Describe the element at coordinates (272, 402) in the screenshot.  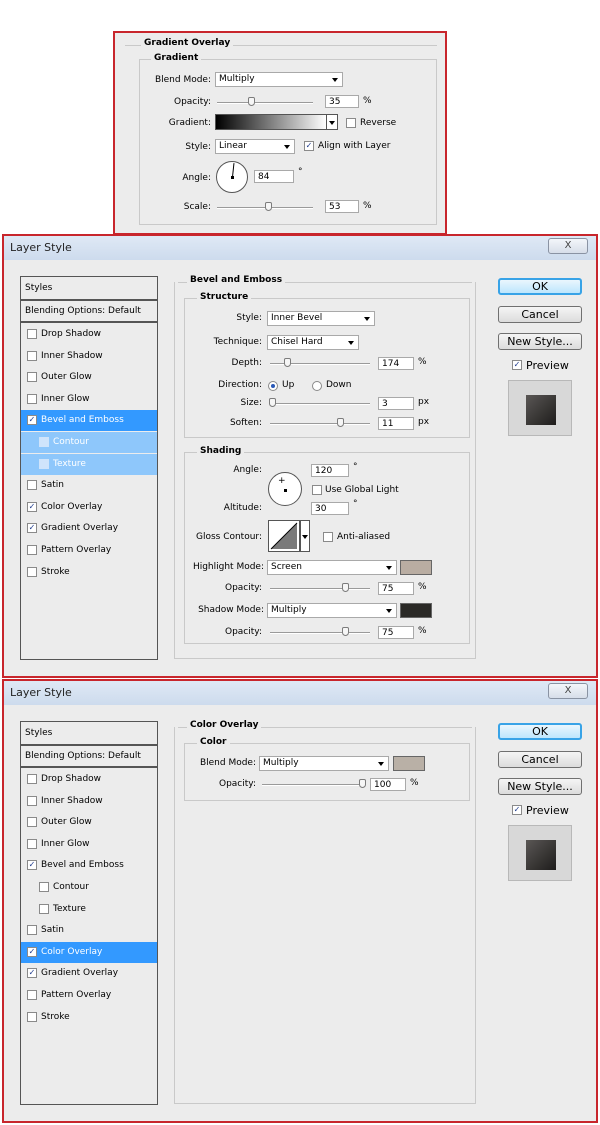
I see `size-slider-knob` at that location.